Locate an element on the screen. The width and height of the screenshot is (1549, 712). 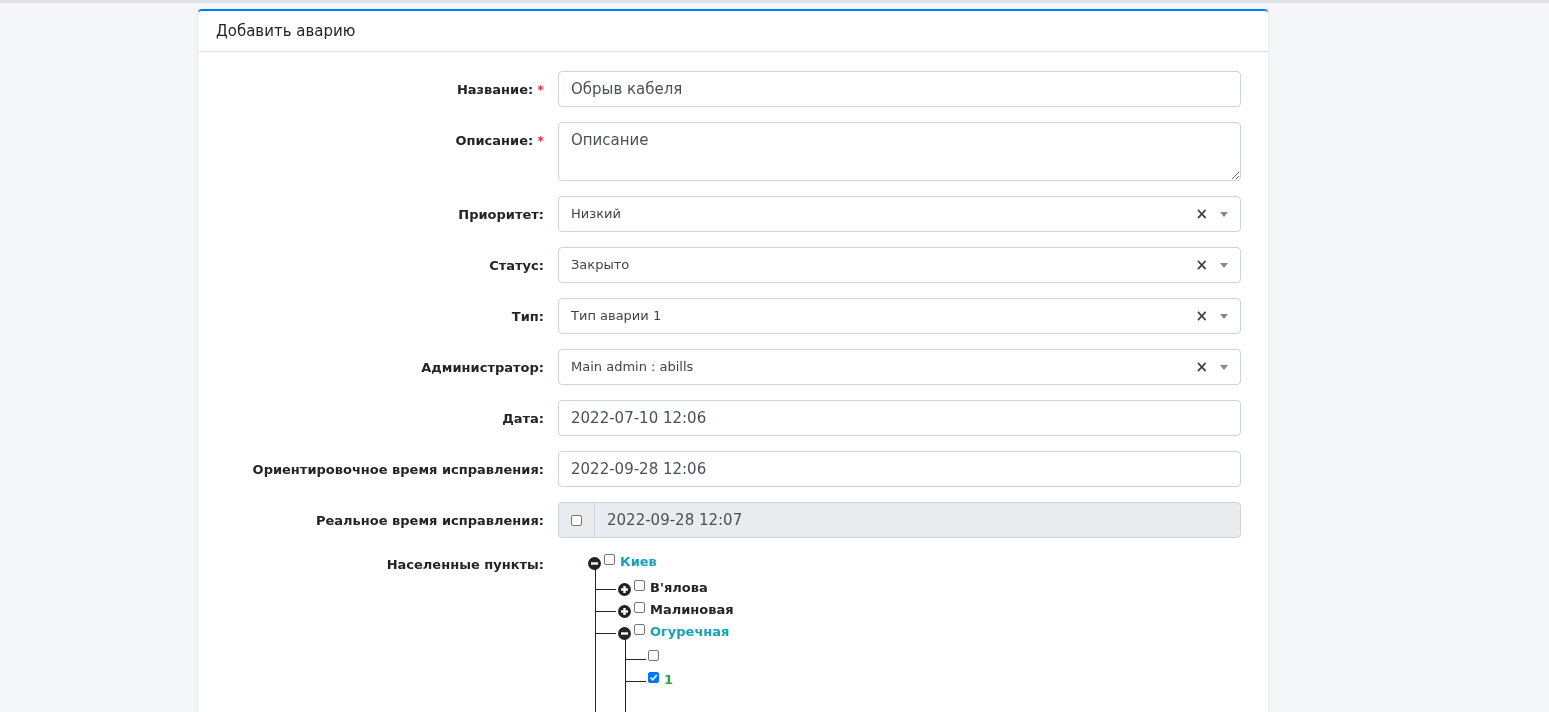
field-label: Тип: is located at coordinates (527, 317).